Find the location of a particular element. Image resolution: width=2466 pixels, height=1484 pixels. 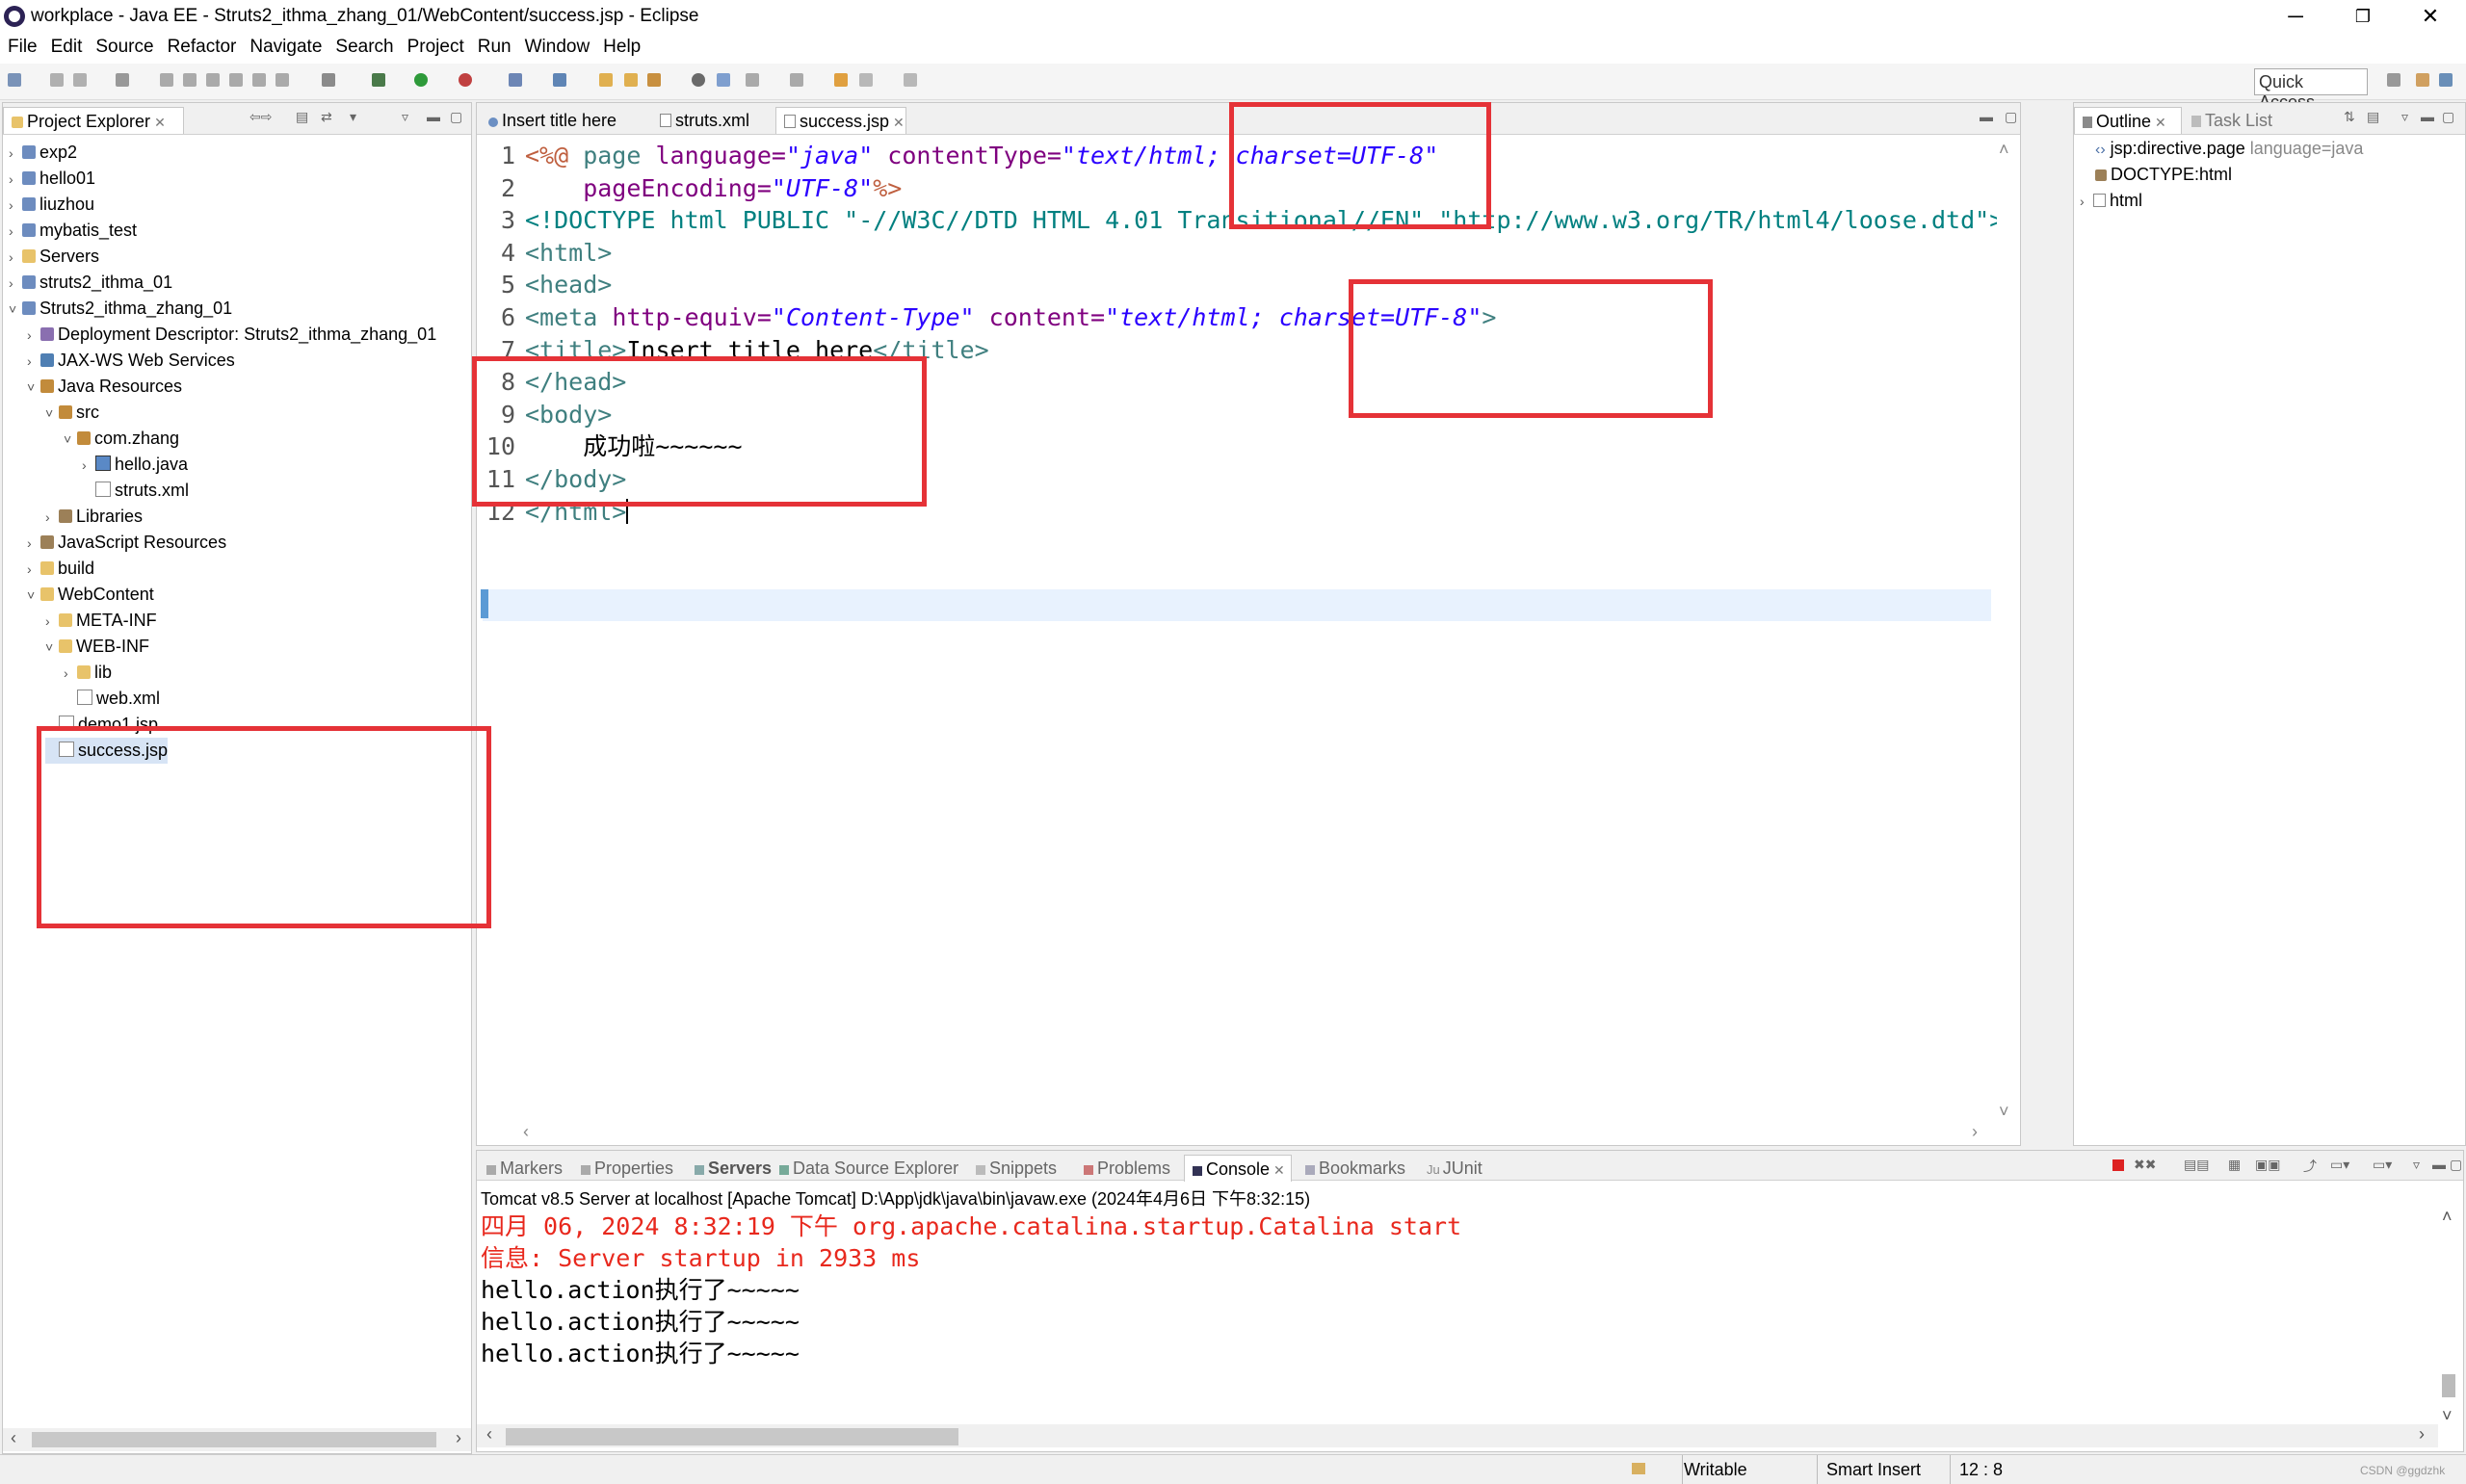

focus-icon: ⇄ is located at coordinates (326, 117).